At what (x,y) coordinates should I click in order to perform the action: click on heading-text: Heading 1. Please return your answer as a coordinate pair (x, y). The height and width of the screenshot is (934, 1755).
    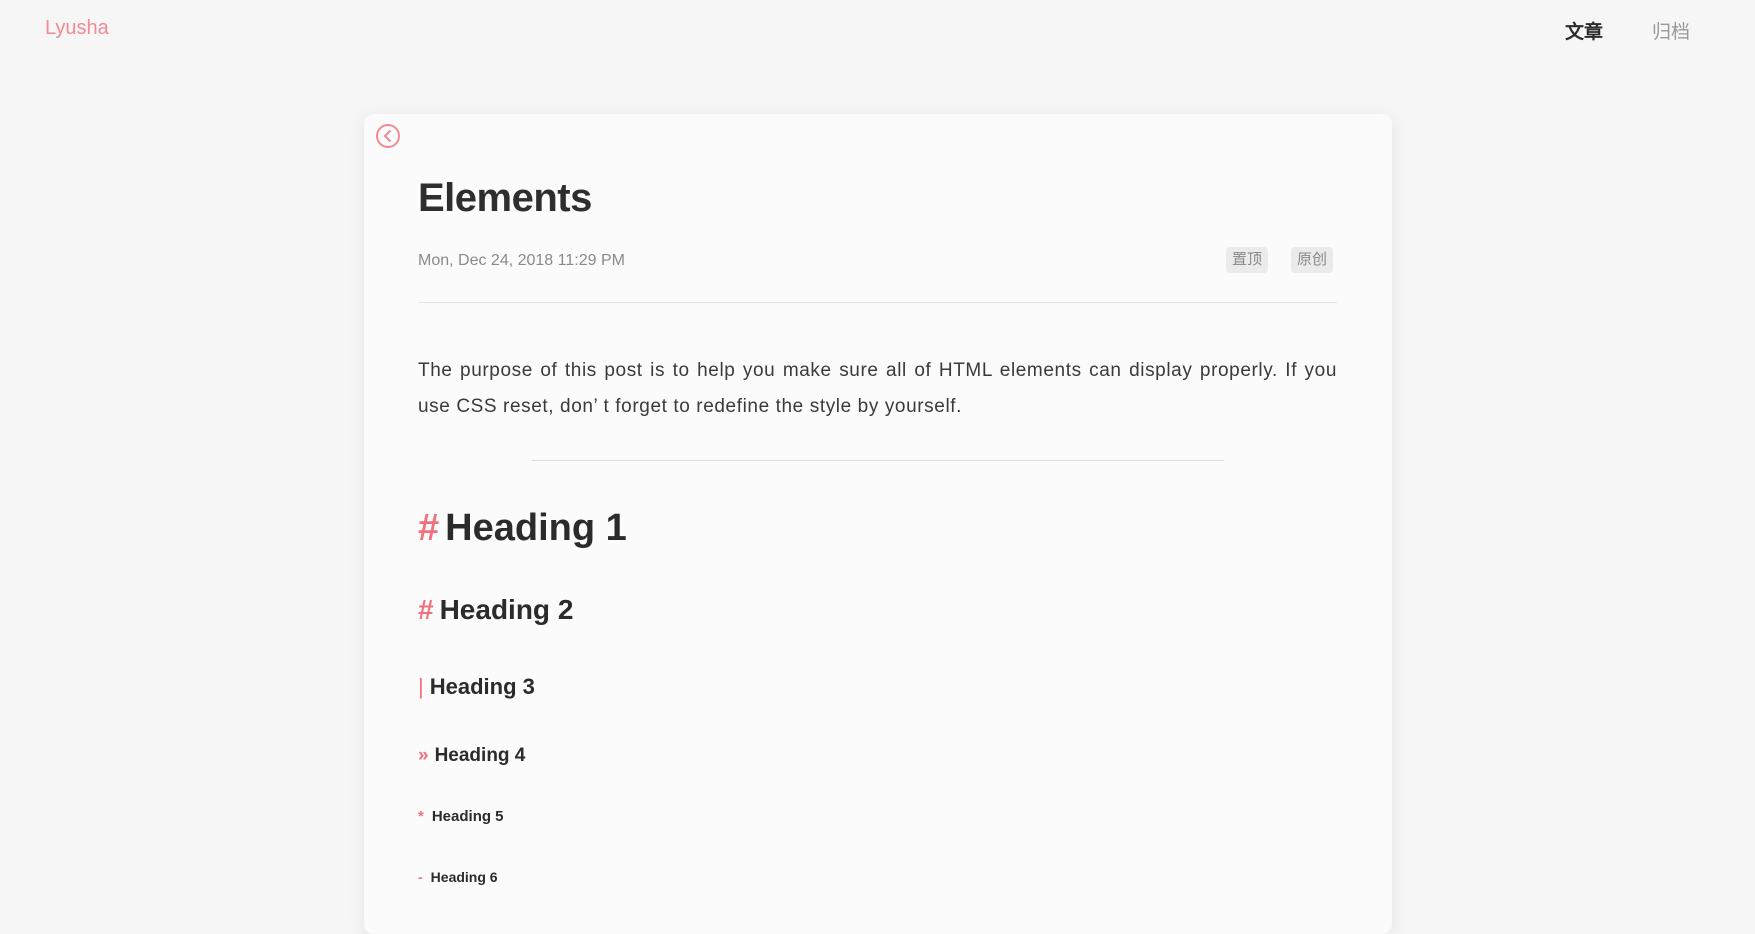
    Looking at the image, I should click on (536, 528).